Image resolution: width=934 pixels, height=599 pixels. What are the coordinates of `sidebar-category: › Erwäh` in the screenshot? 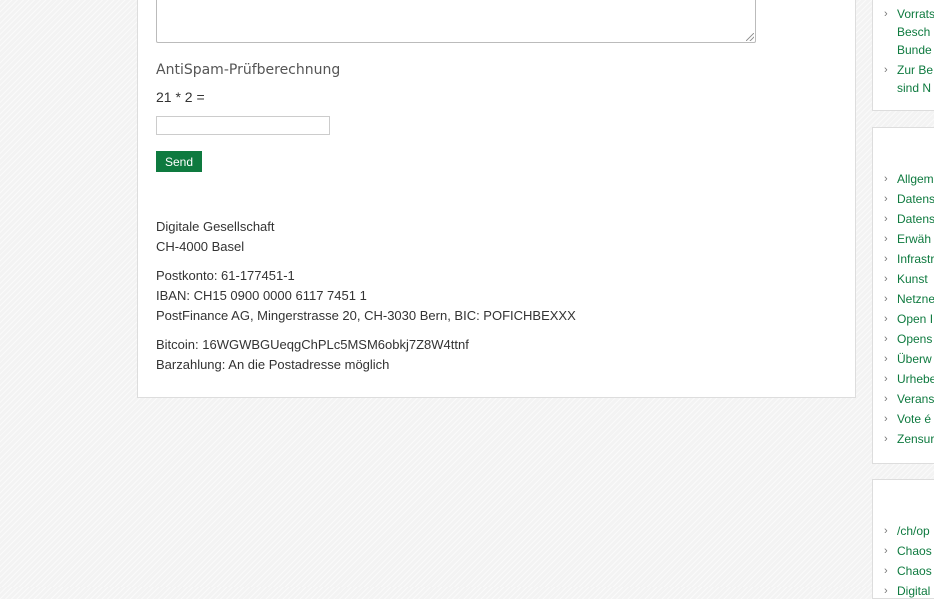 It's located at (903, 240).